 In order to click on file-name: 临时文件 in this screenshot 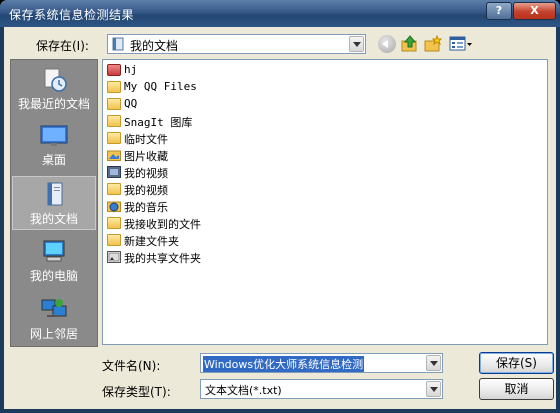, I will do `click(146, 139)`.